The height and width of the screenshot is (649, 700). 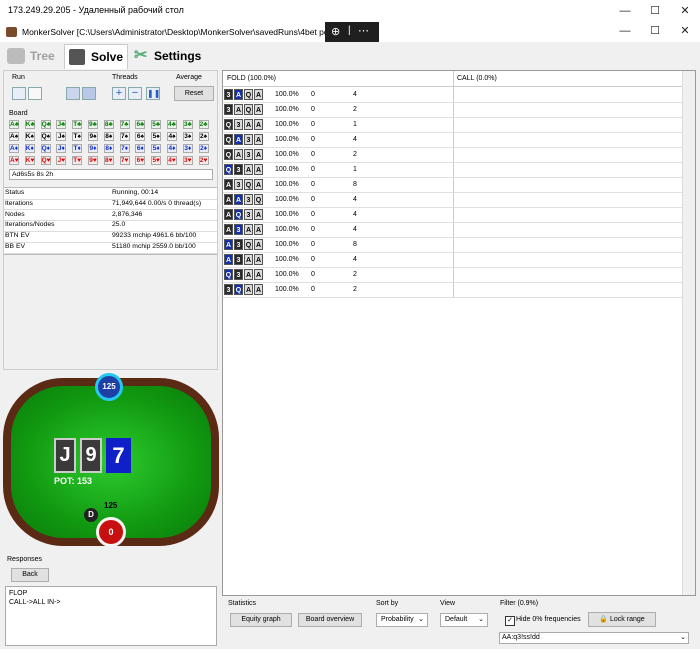 What do you see at coordinates (45, 160) in the screenshot?
I see `board-card: Q♥` at bounding box center [45, 160].